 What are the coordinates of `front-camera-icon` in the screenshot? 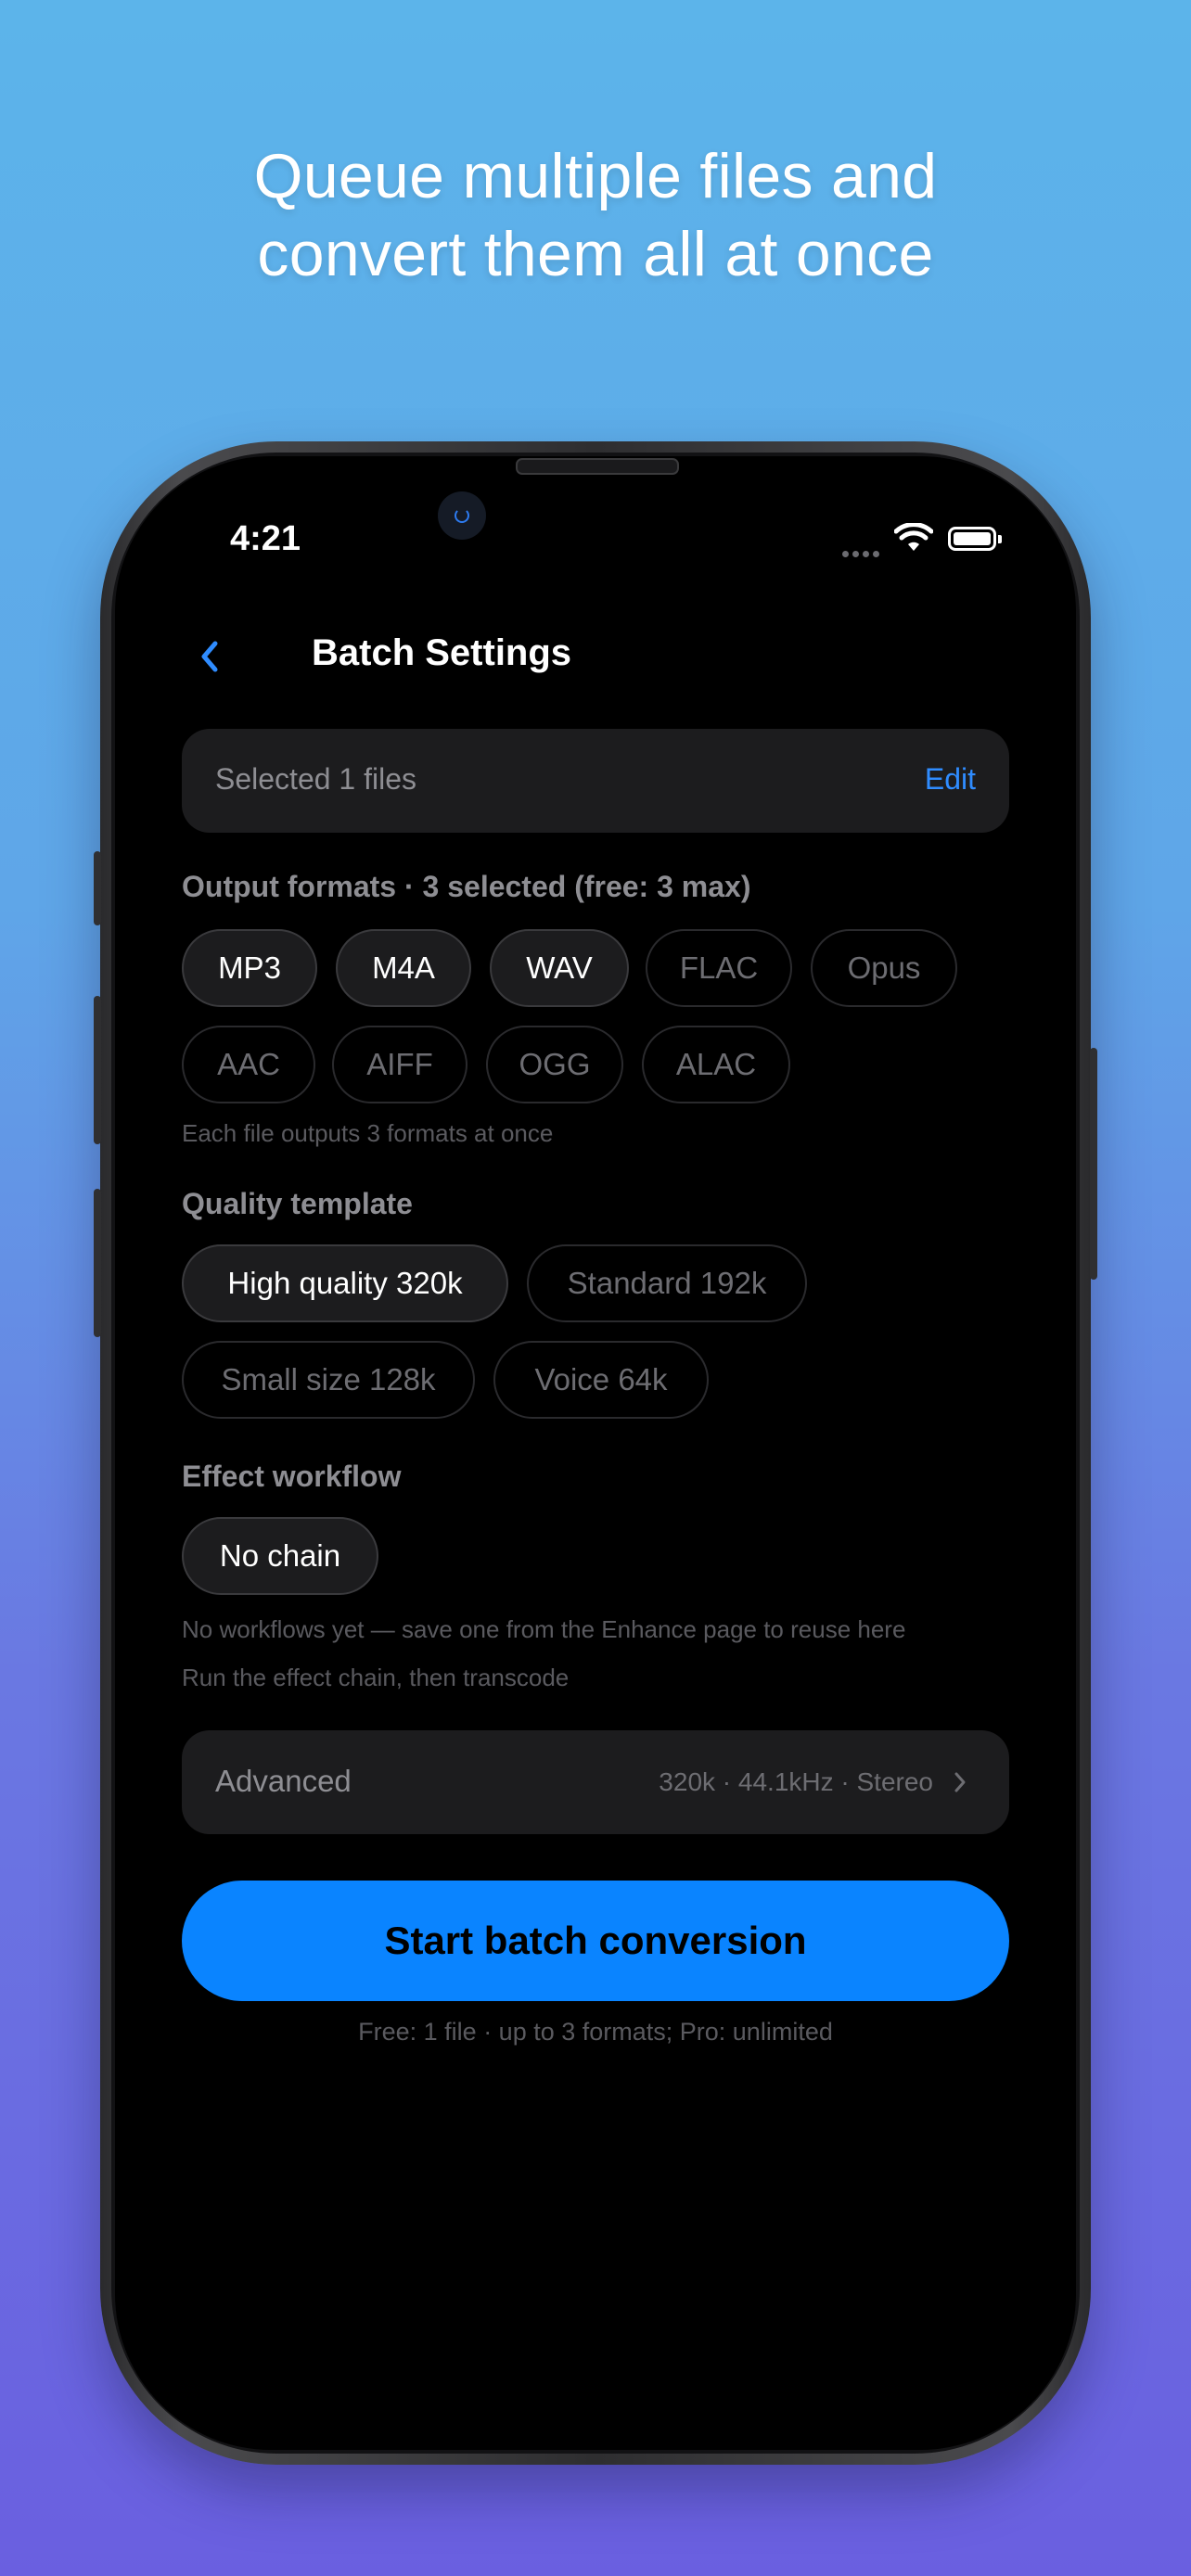 It's located at (462, 515).